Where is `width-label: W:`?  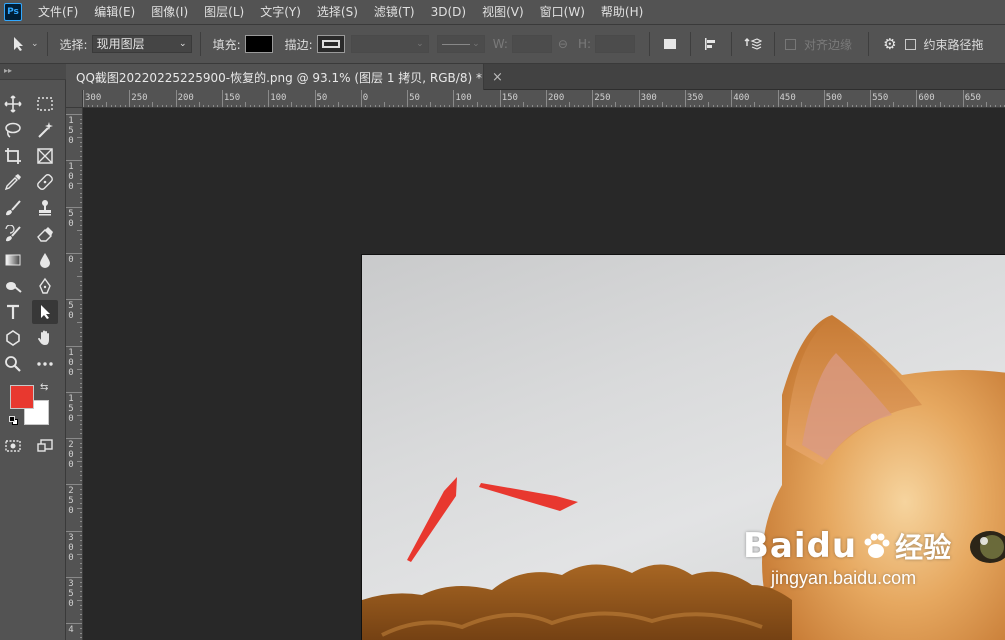 width-label: W: is located at coordinates (500, 44).